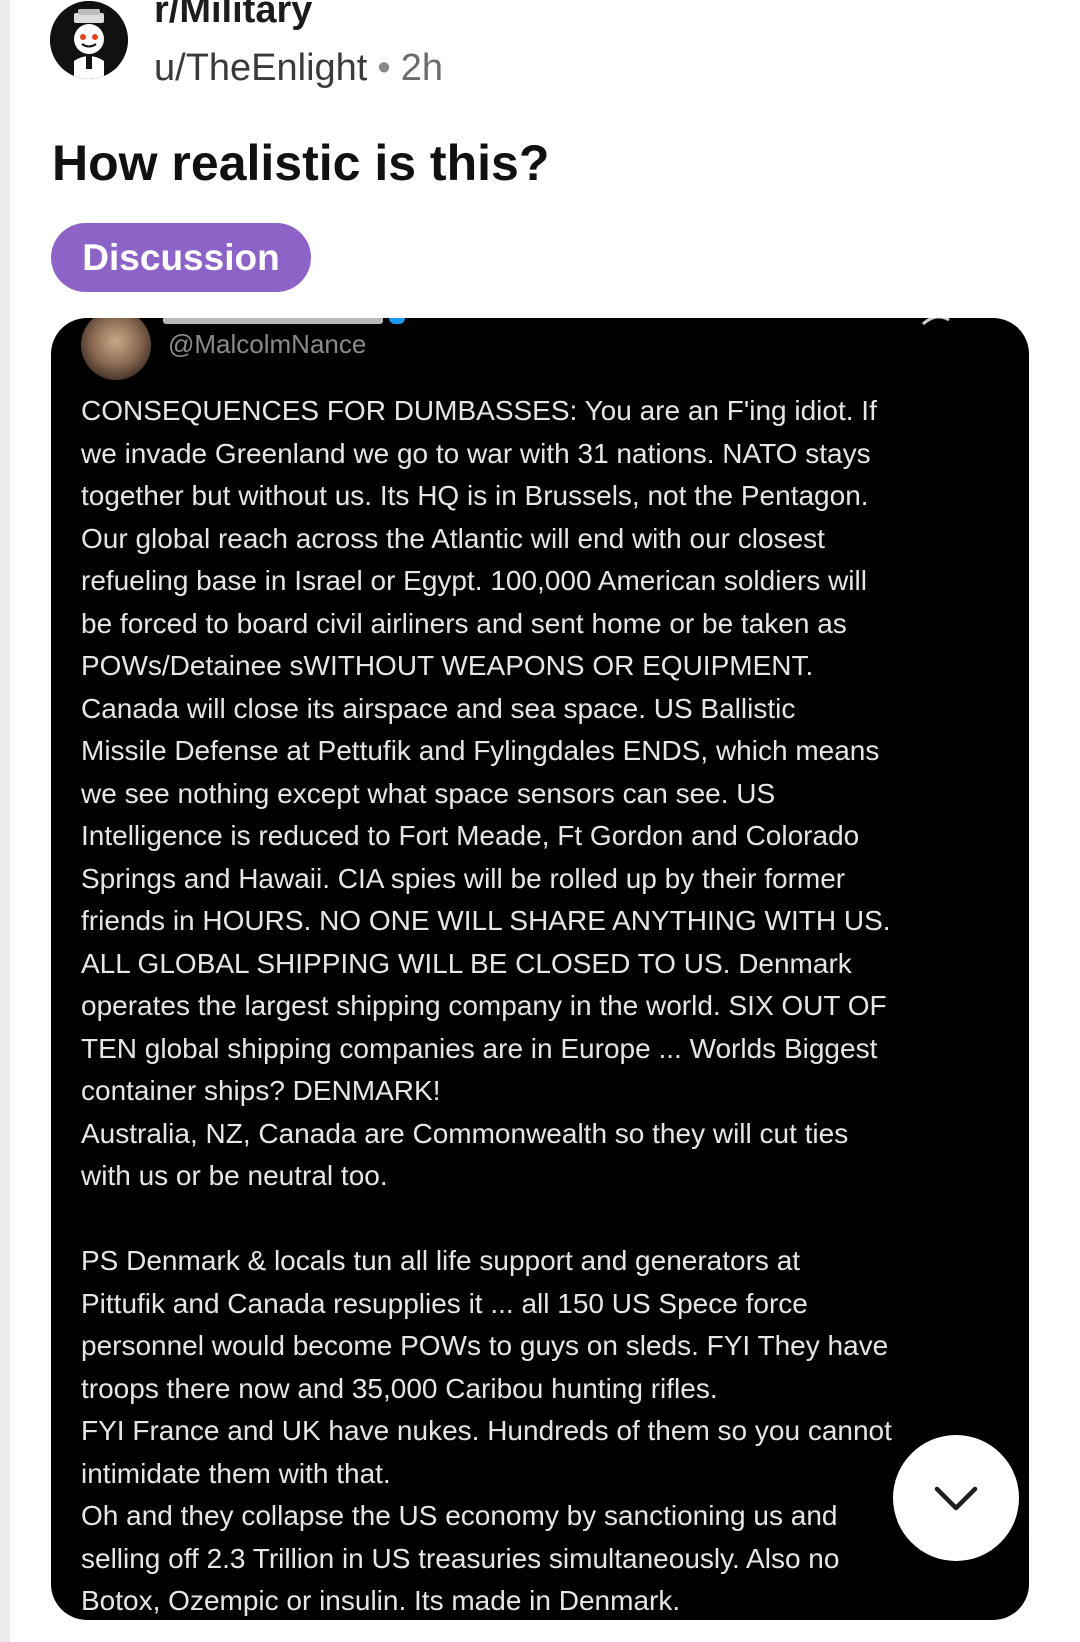 The width and height of the screenshot is (1080, 1642). What do you see at coordinates (234, 1175) in the screenshot?
I see `tweet-line: with us or be neutral too.` at bounding box center [234, 1175].